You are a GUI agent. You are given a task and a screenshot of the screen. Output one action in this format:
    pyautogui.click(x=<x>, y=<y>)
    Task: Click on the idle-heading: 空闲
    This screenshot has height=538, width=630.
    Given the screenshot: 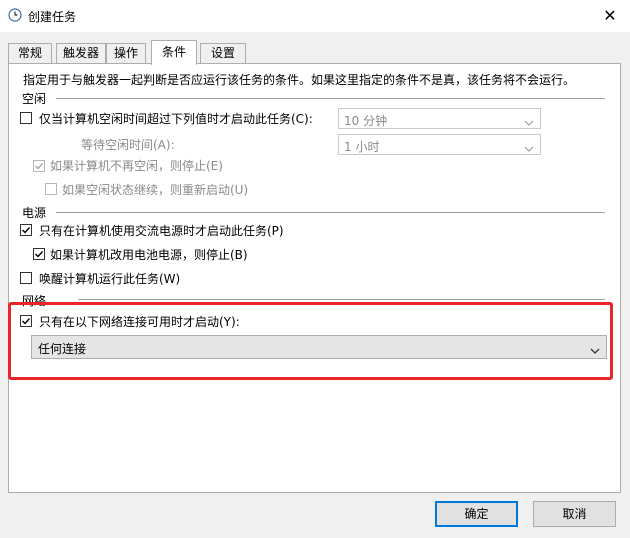 What is the action you would take?
    pyautogui.click(x=34, y=99)
    